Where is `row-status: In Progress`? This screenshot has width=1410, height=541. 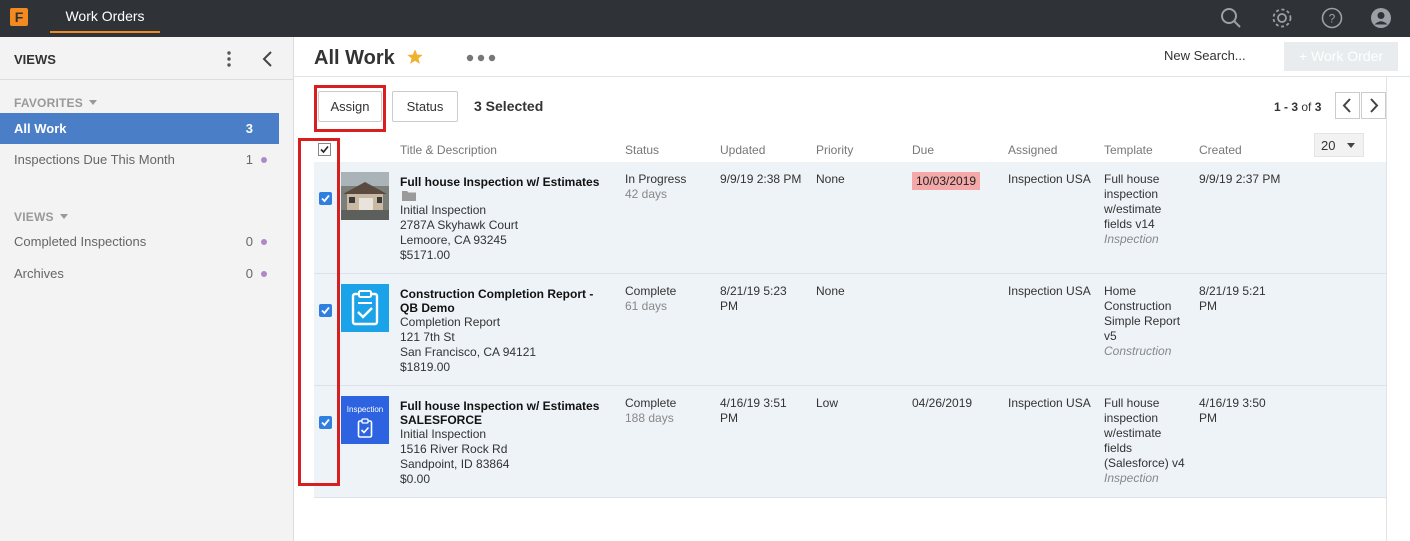
row-status: In Progress is located at coordinates (656, 179).